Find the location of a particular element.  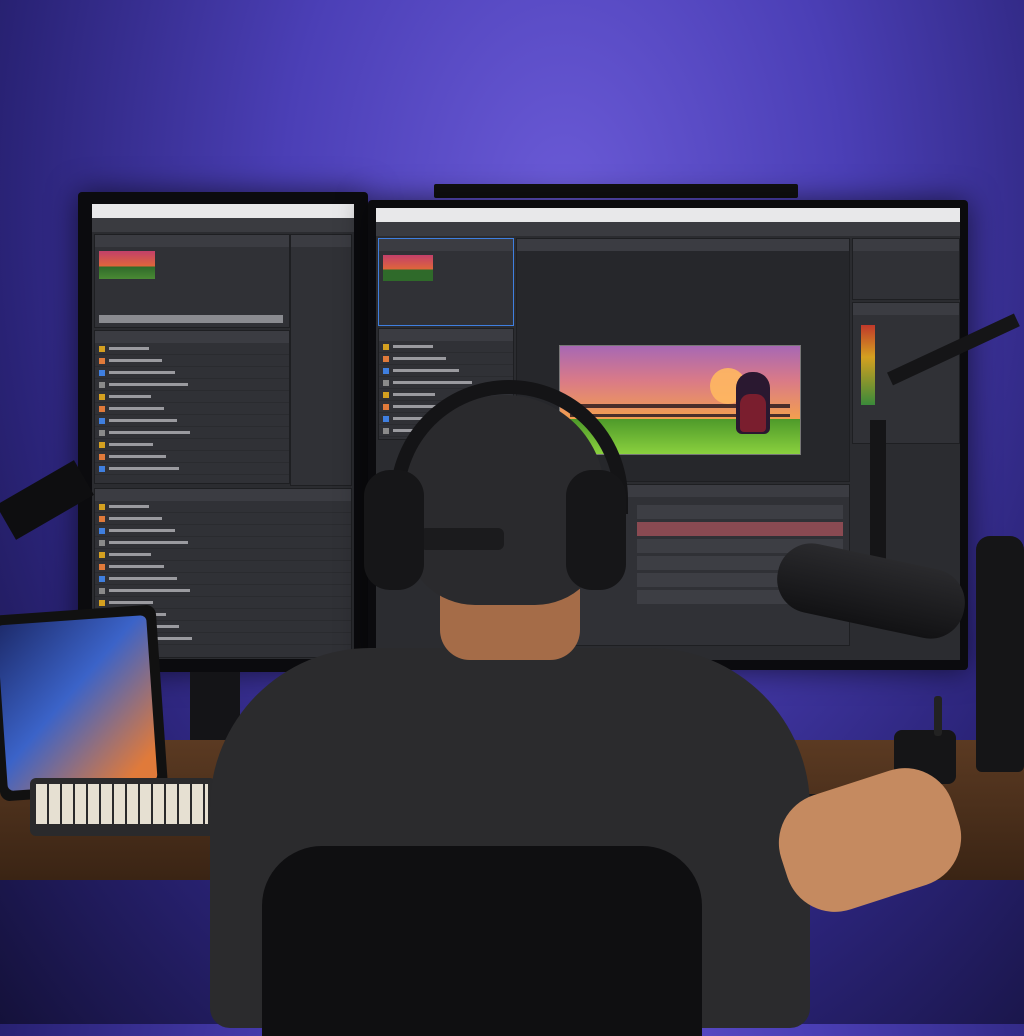

chair-back is located at coordinates (482, 941).